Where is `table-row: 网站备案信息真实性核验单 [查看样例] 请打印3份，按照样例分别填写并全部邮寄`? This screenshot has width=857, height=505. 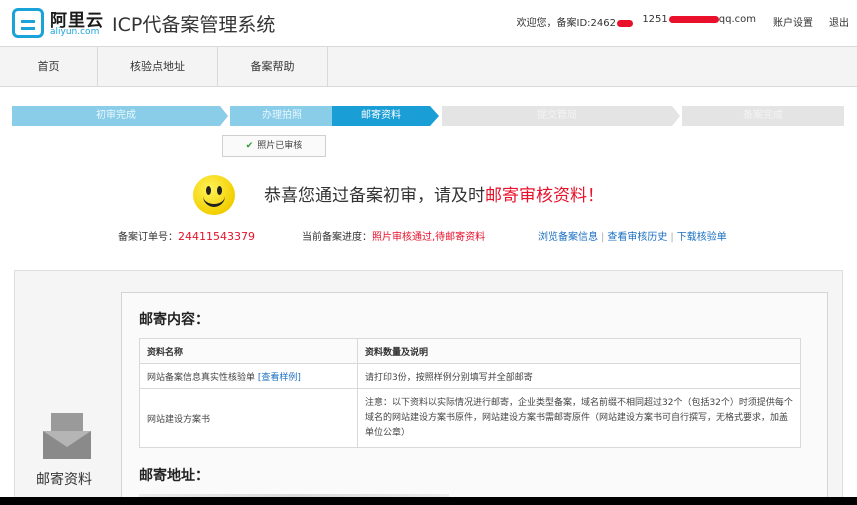 table-row: 网站备案信息真实性核验单 [查看样例] 请打印3份，按照样例分别填写并全部邮寄 is located at coordinates (470, 376).